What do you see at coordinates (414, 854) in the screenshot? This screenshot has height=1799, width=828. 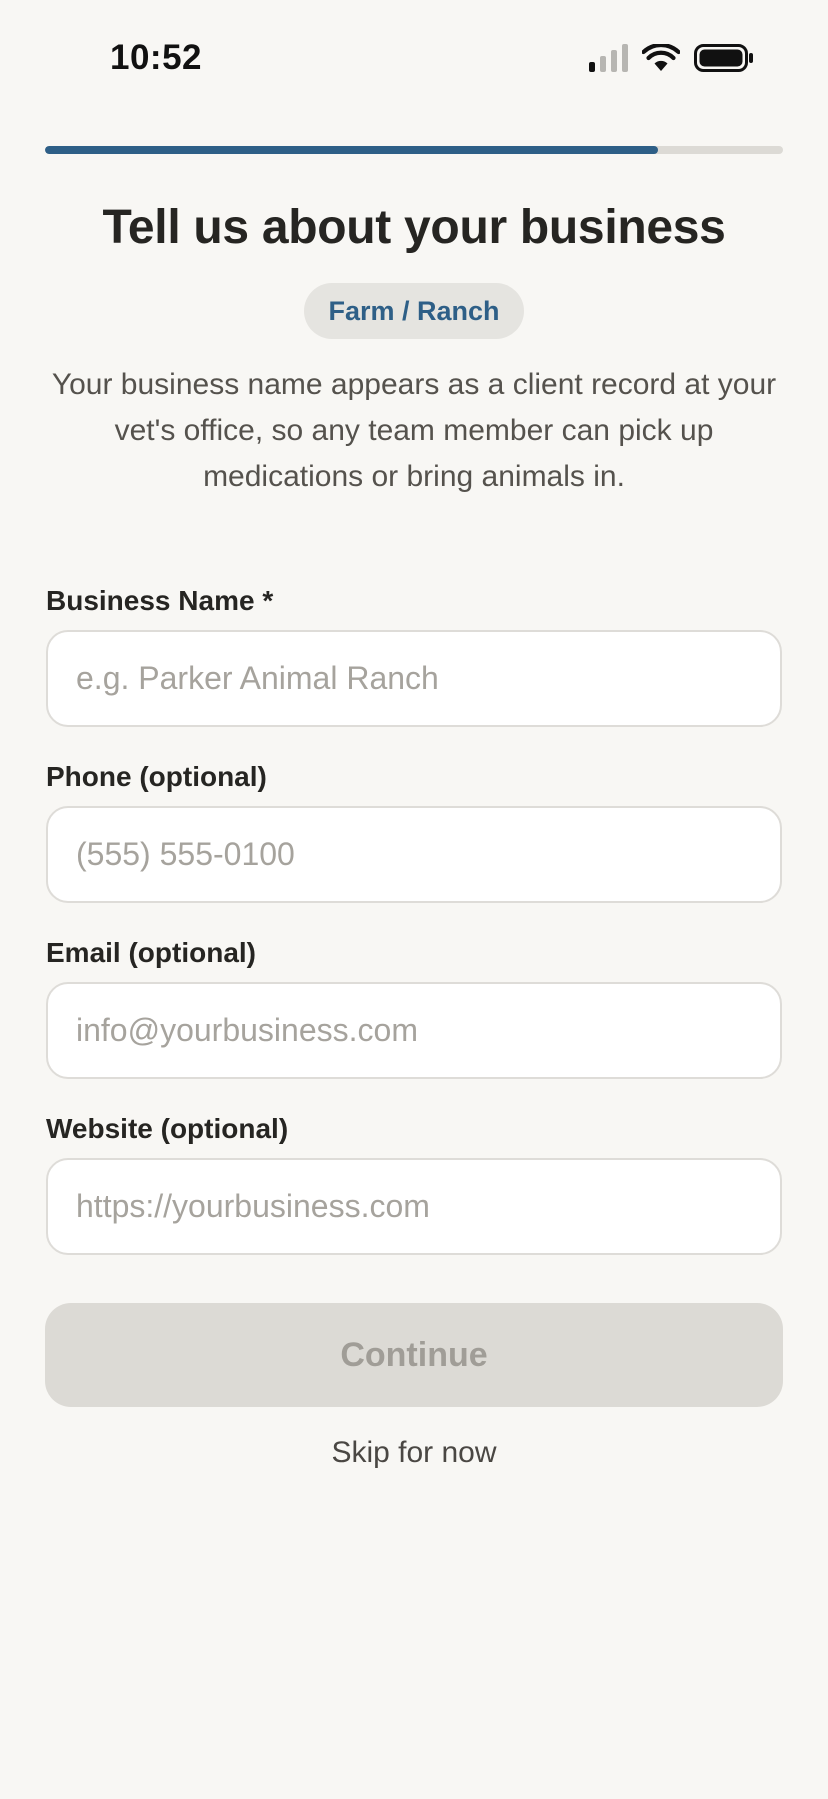 I see `phone-input` at bounding box center [414, 854].